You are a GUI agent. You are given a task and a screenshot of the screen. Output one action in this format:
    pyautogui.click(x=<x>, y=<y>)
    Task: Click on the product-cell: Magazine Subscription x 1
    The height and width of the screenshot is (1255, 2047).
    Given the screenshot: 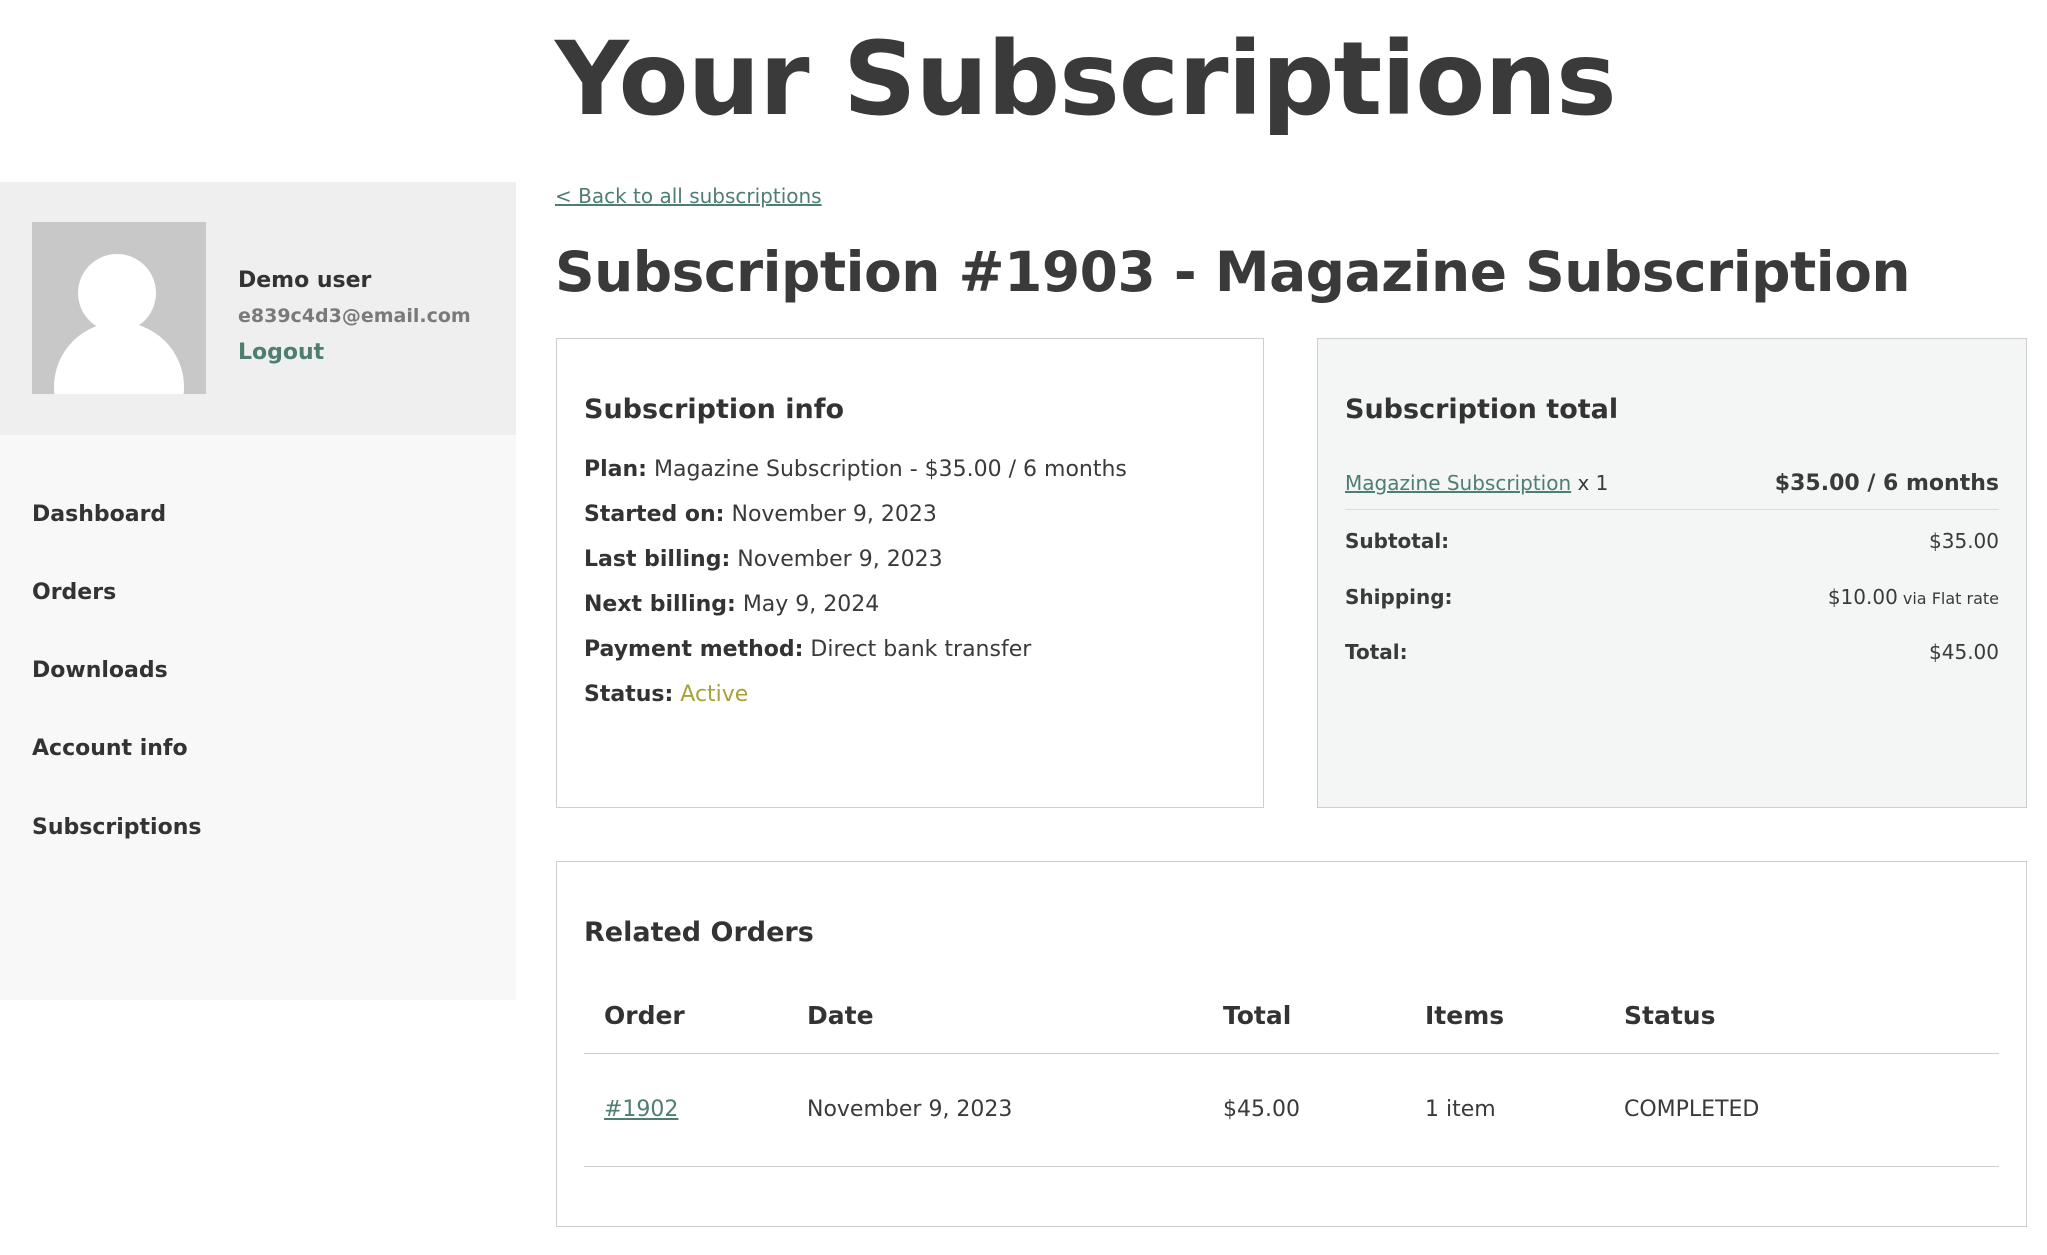 What is the action you would take?
    pyautogui.click(x=1476, y=483)
    